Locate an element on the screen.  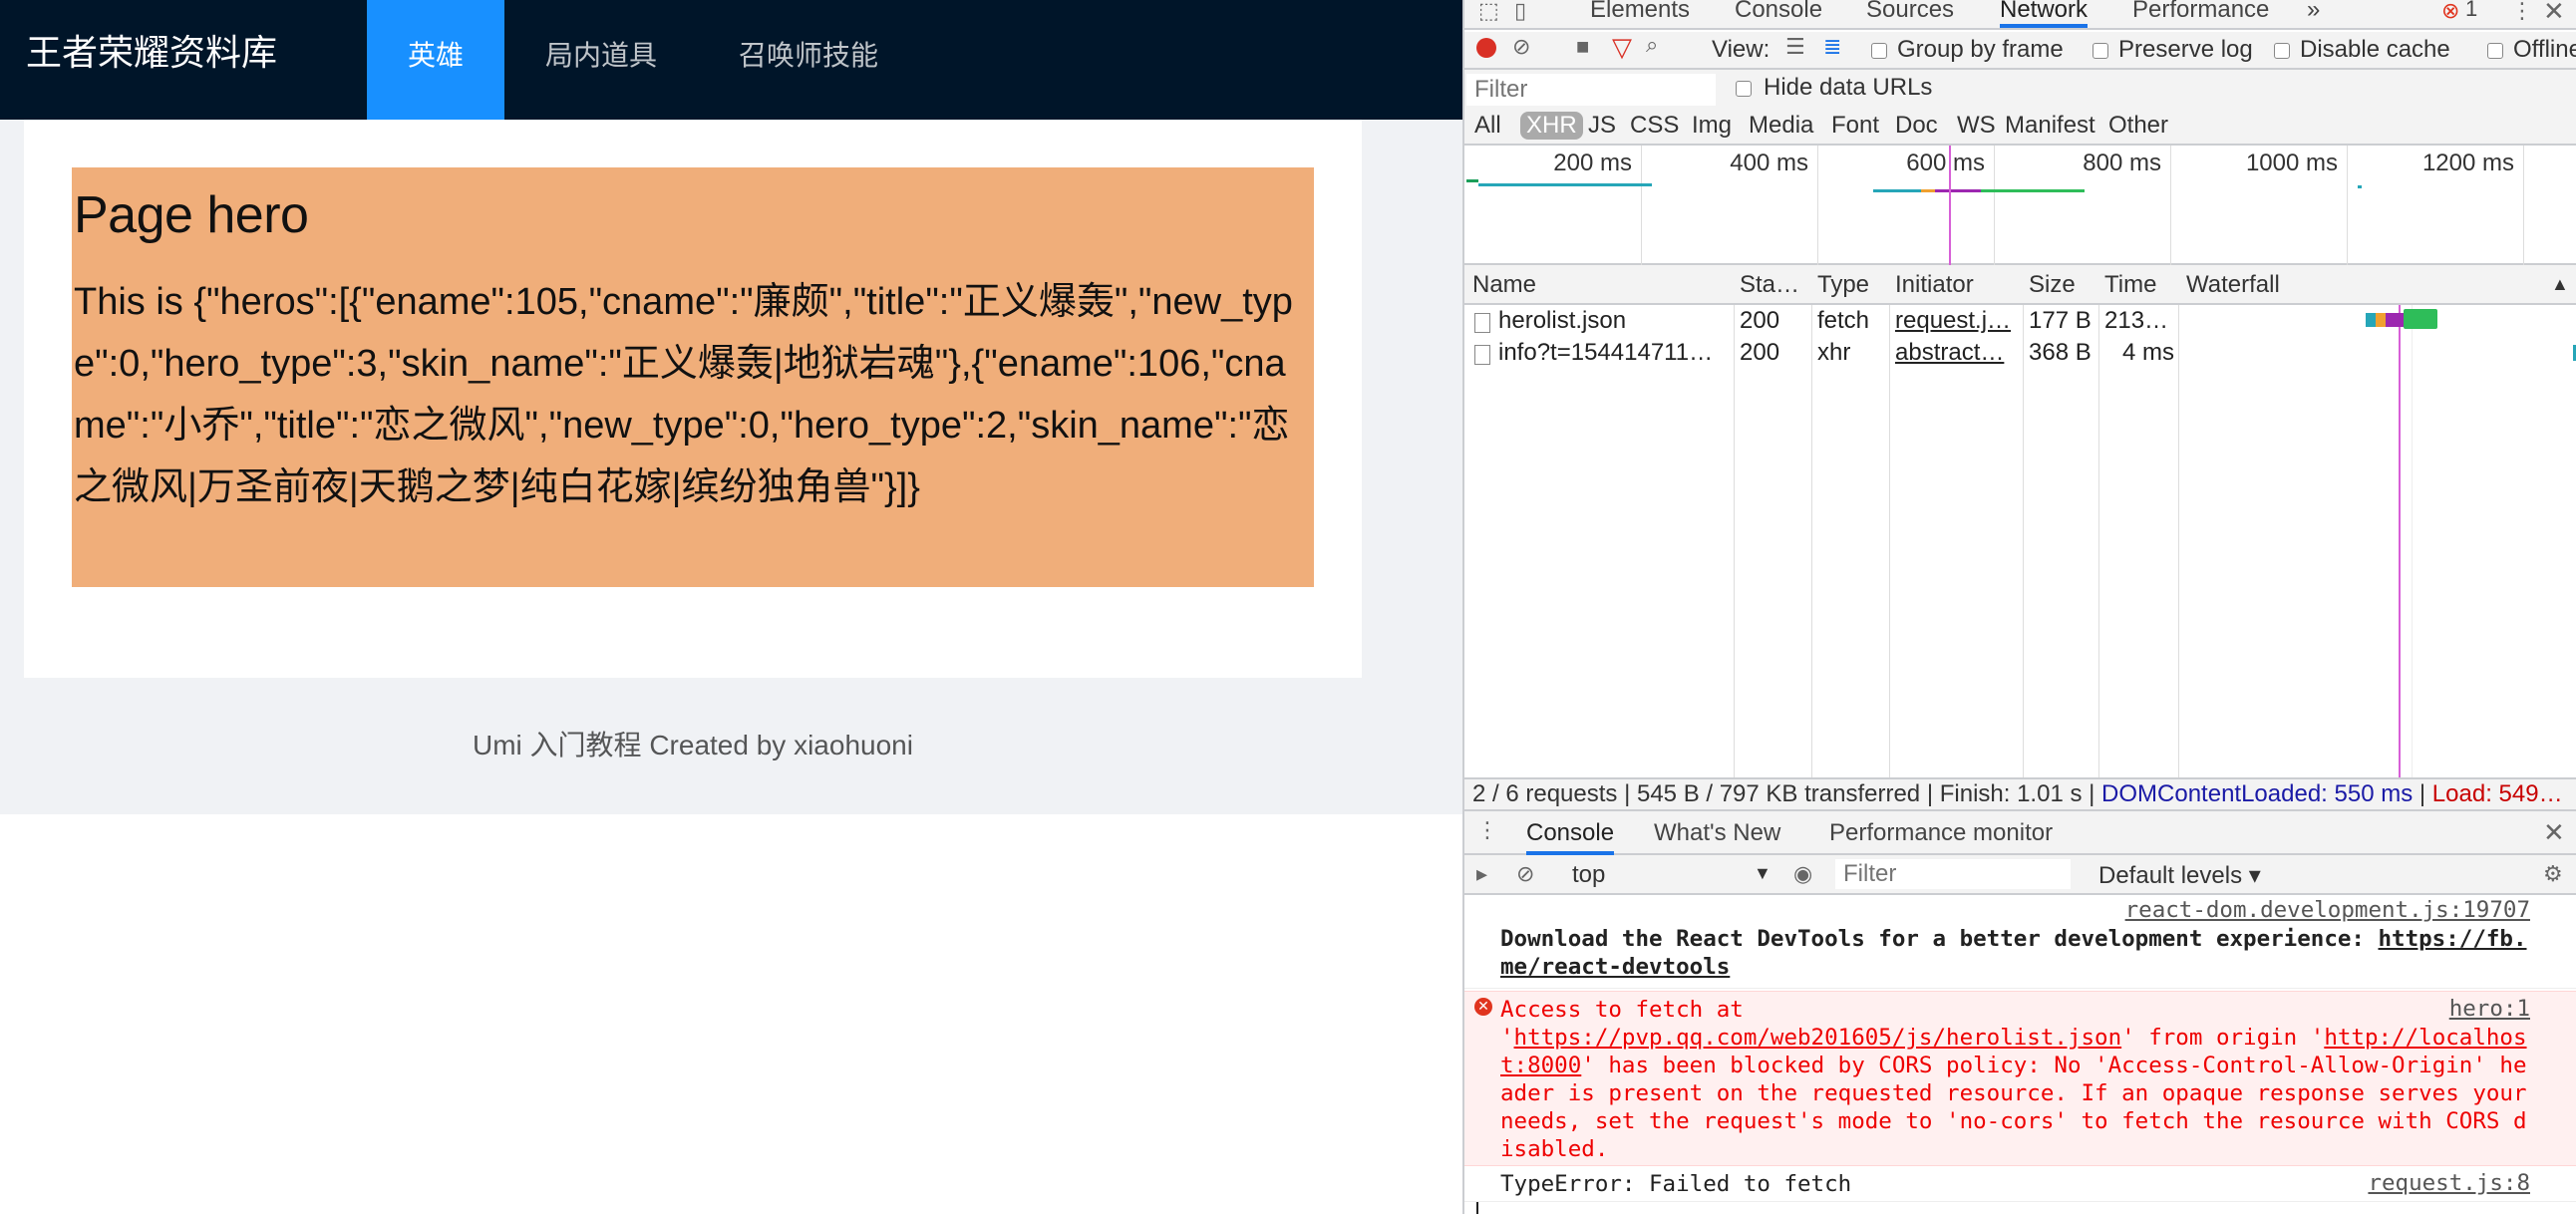
hide-data-urls-label: Hide data URLs is located at coordinates (1848, 87).